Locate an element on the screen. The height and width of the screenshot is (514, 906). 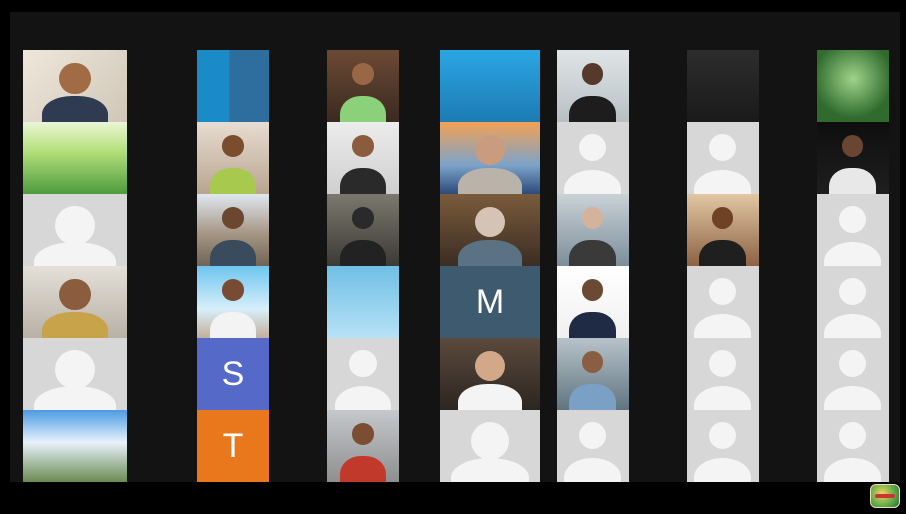
participant-tile-initial: T is located at coordinates (233, 446).